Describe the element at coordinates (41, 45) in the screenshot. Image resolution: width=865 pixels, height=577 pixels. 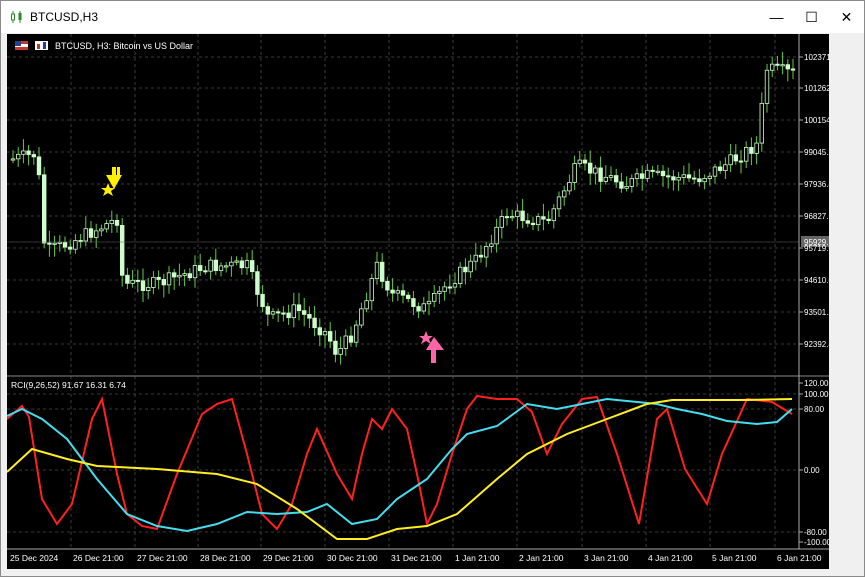
I see `trade-icon` at that location.